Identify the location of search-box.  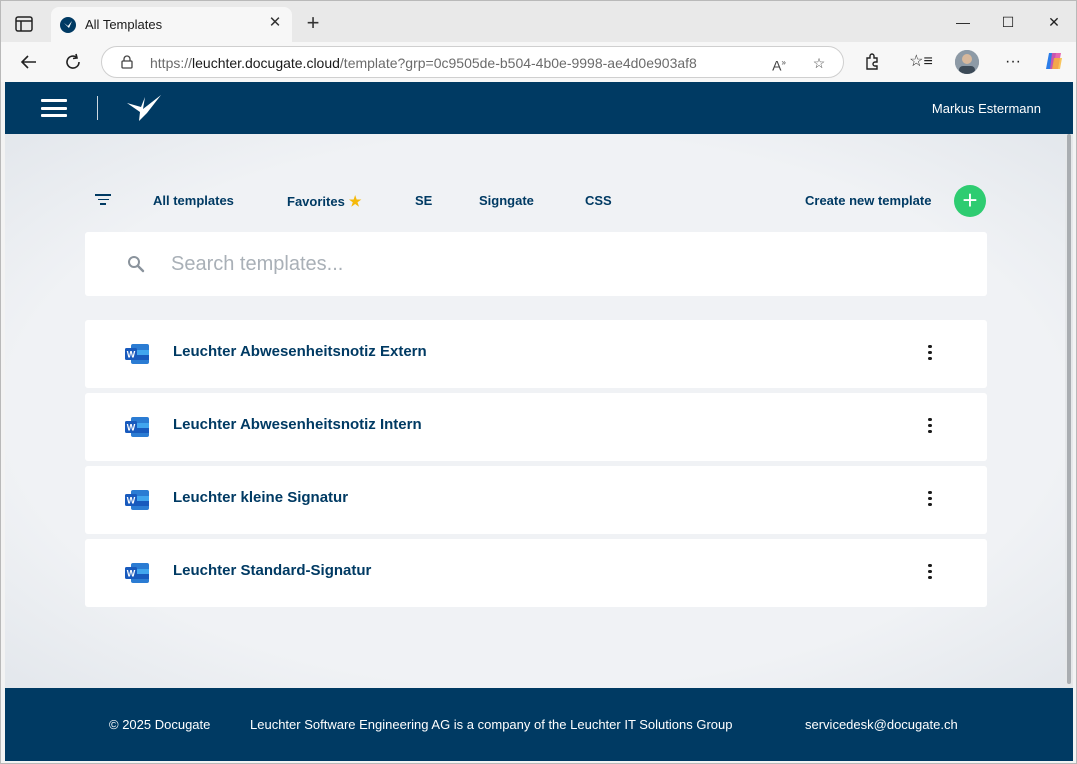
(536, 264).